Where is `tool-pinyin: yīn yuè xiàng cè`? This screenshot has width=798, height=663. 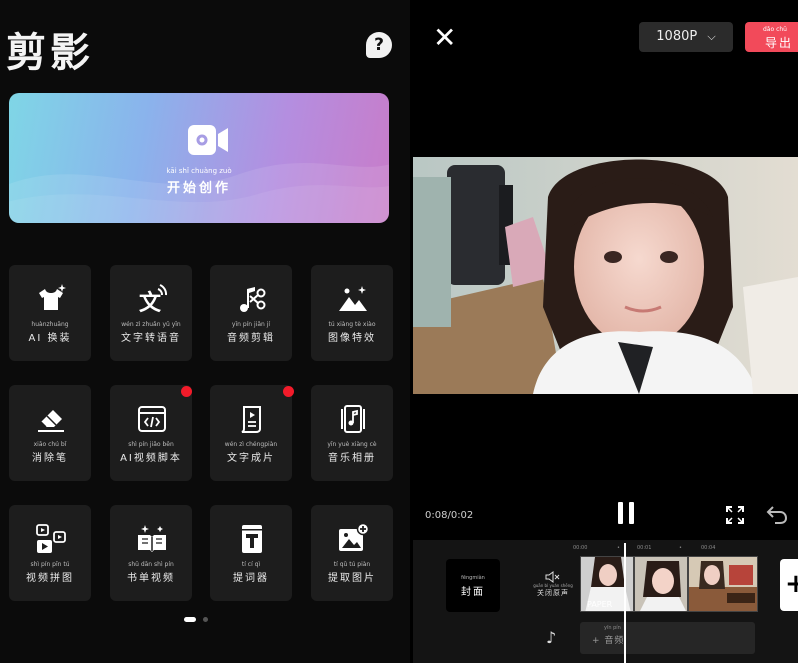 tool-pinyin: yīn yuè xiàng cè is located at coordinates (352, 444).